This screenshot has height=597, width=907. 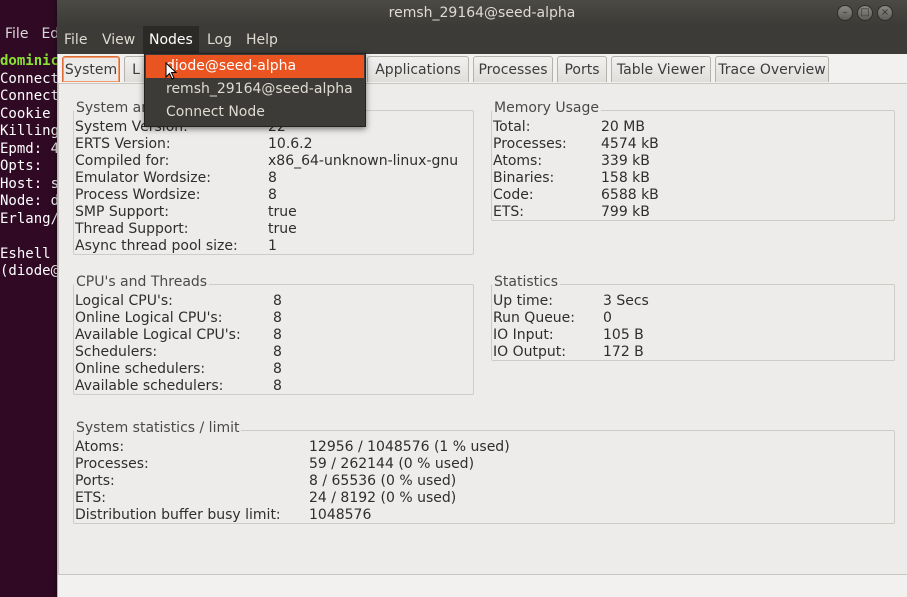 I want to click on terminal-line: Erlang/, so click(x=30, y=218).